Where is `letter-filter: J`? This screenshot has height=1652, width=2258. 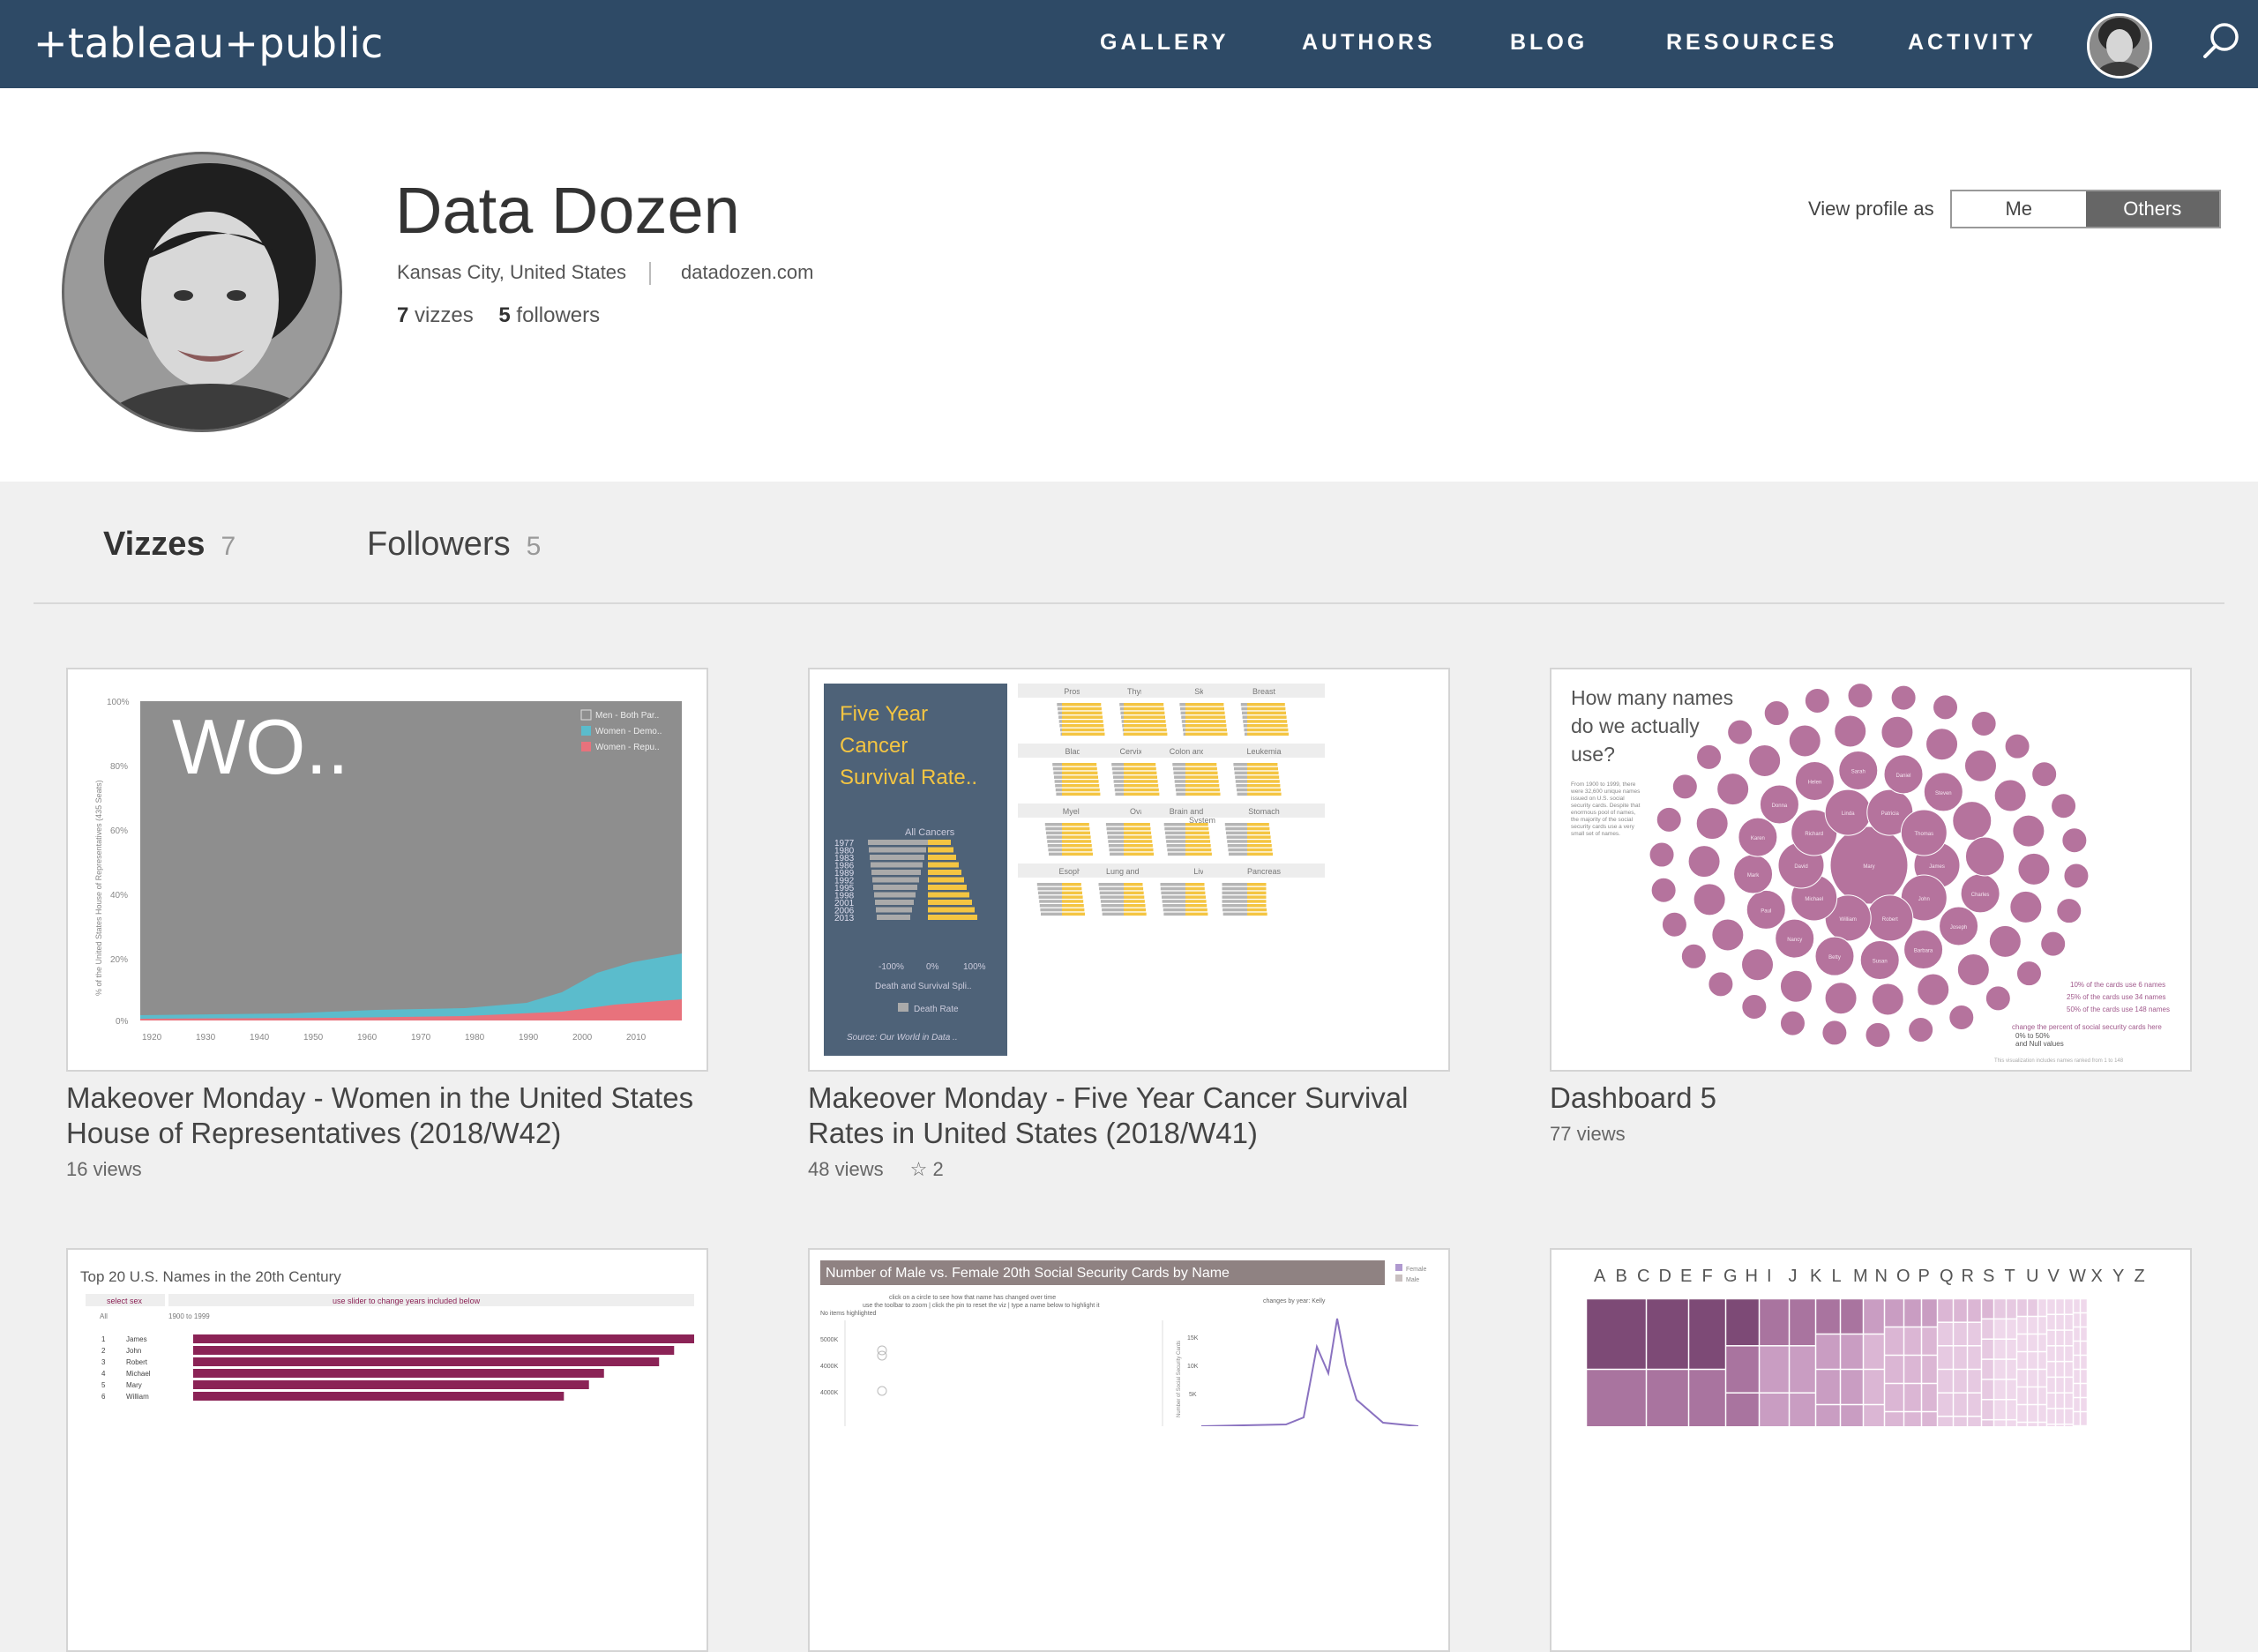
letter-filter: J is located at coordinates (1794, 1276).